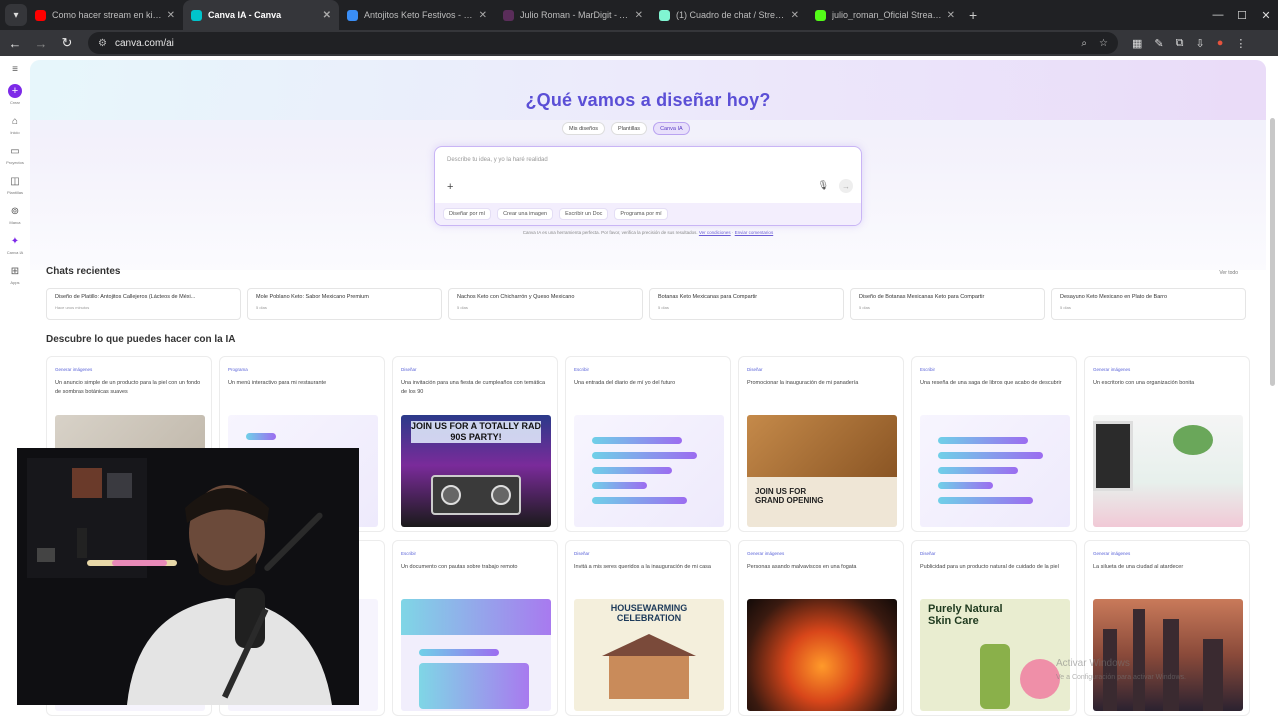  What do you see at coordinates (261, 15) in the screenshot?
I see `browser-tab: Canva IA - Canva ✕` at bounding box center [261, 15].